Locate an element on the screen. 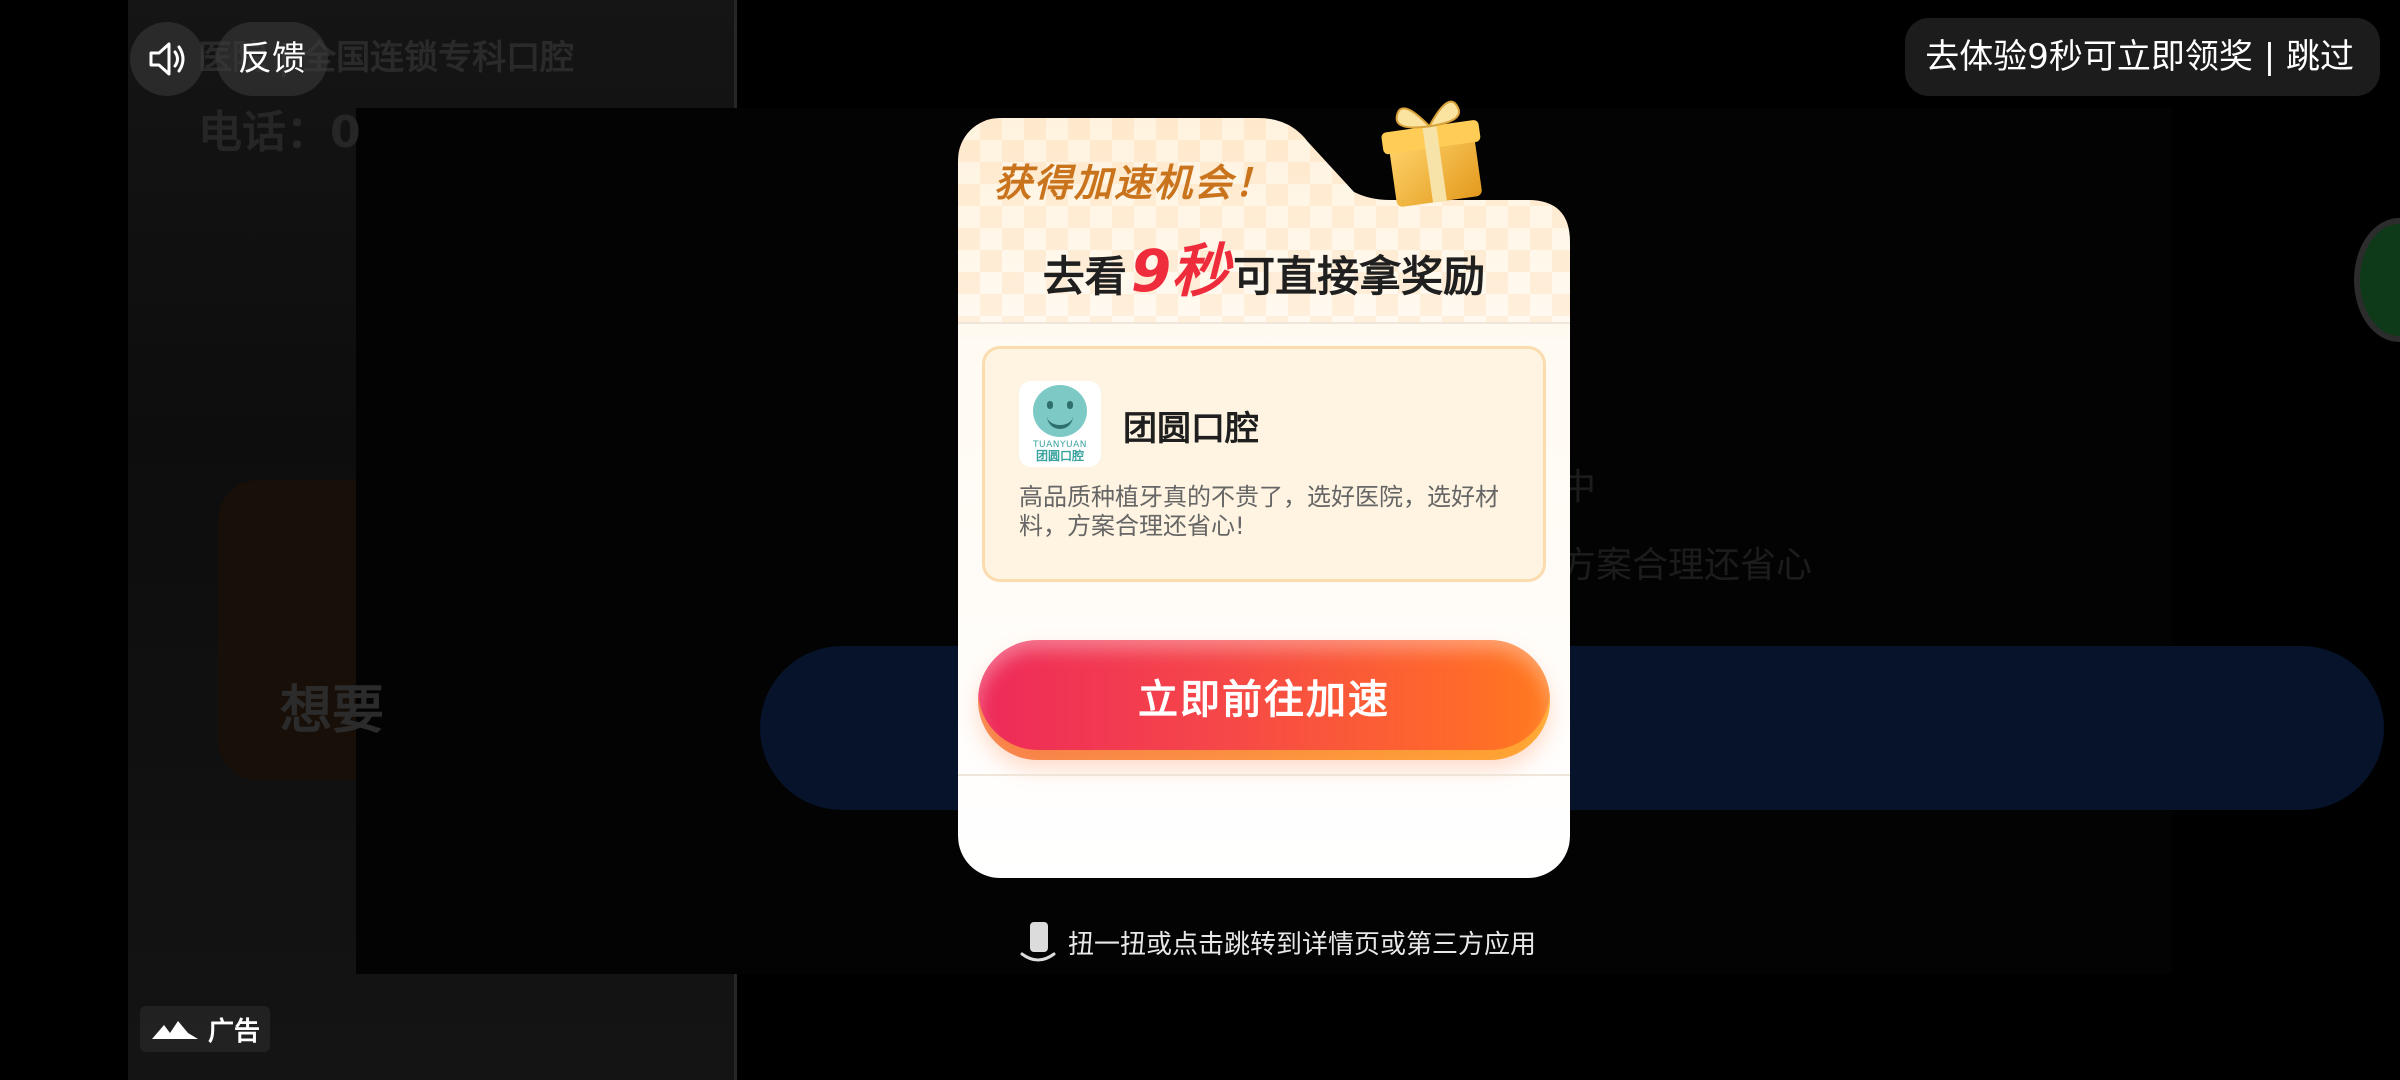 This screenshot has height=1080, width=2400. feedback-button: 反馈 is located at coordinates (272, 59).